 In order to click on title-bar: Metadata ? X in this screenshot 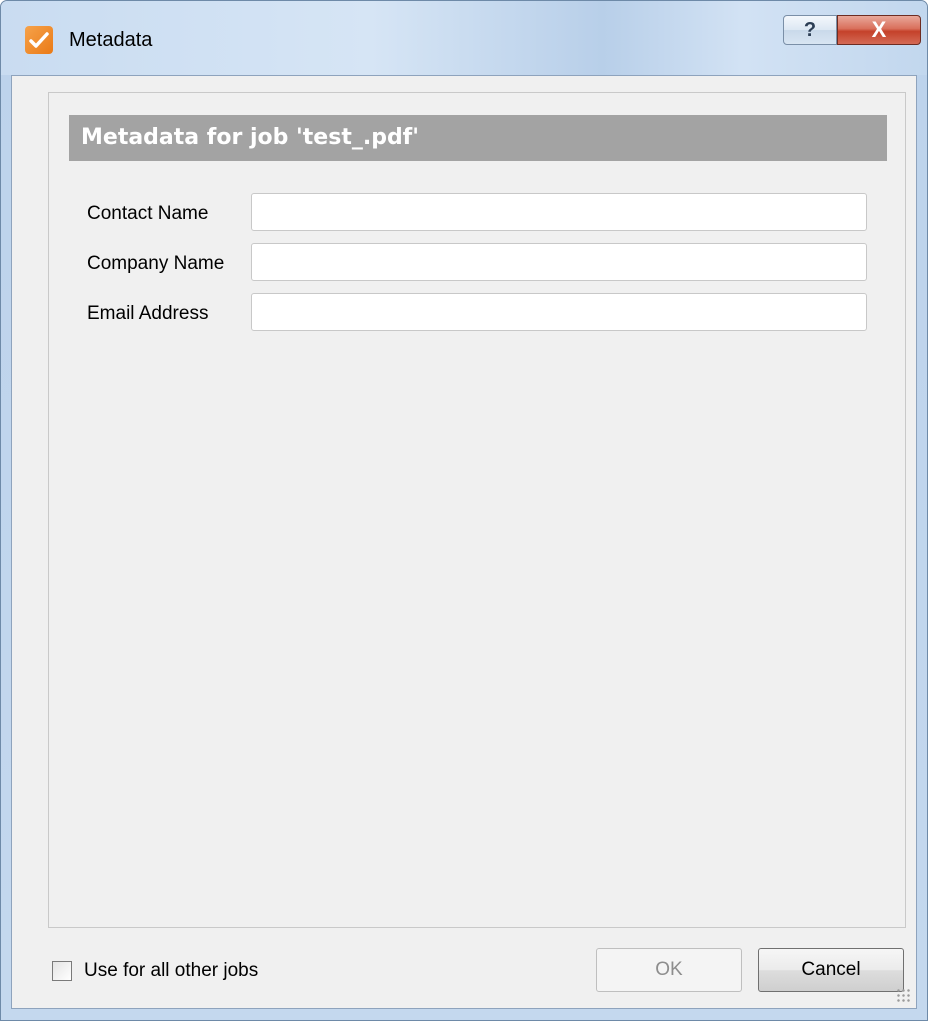, I will do `click(464, 38)`.